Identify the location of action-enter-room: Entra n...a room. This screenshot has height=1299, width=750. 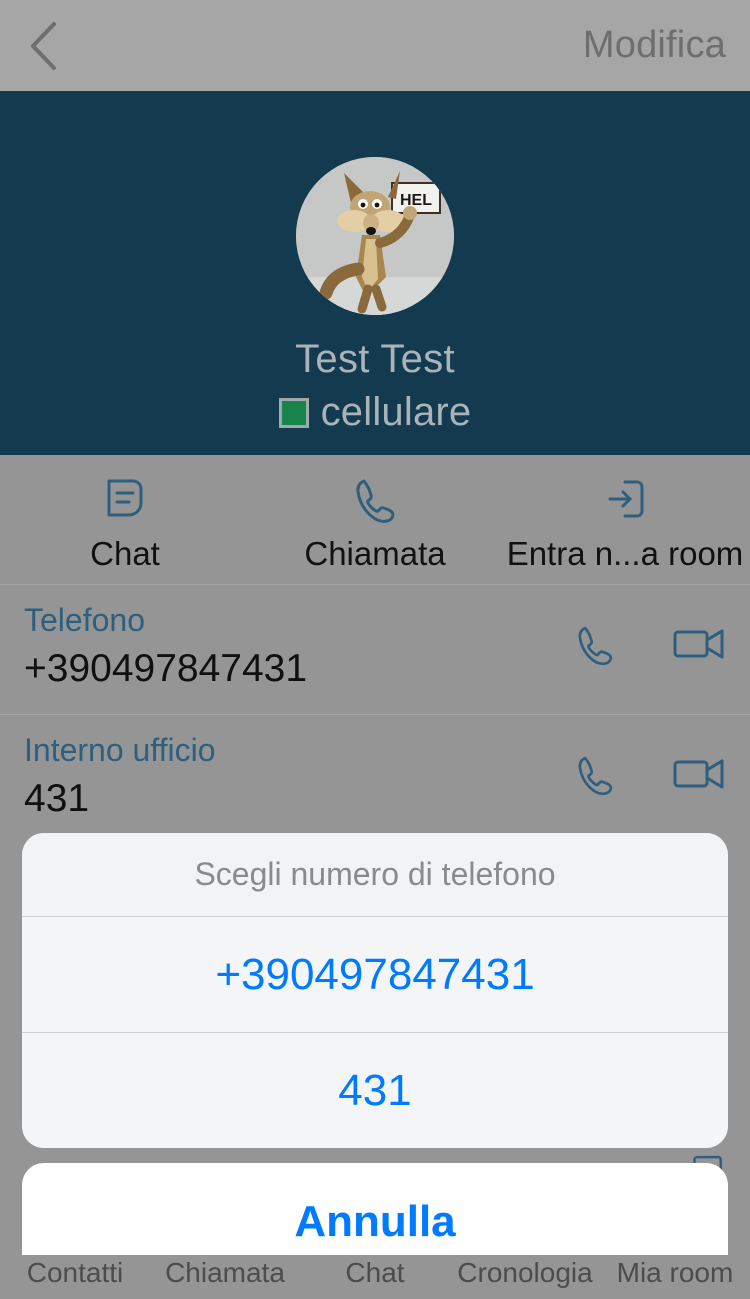
(625, 514).